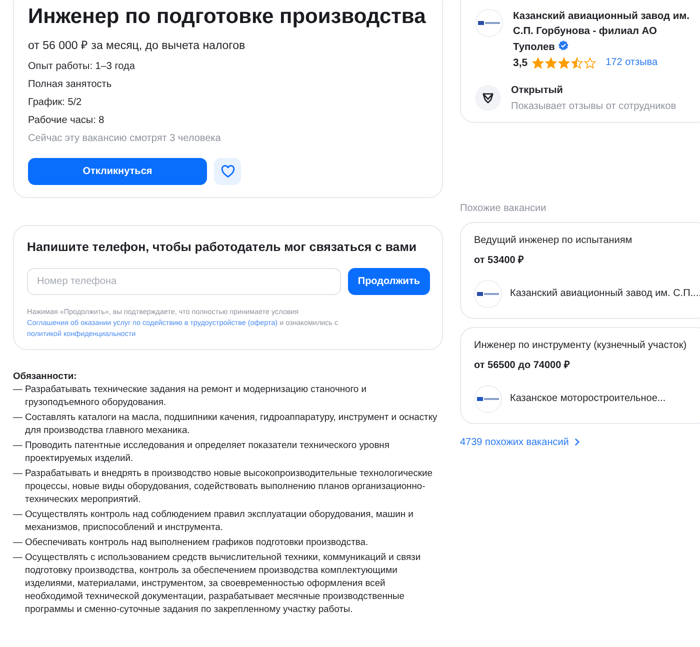  Describe the element at coordinates (125, 138) in the screenshot. I see `viewers-note: Сейчас эту вакансию смотрят 3 человека` at that location.